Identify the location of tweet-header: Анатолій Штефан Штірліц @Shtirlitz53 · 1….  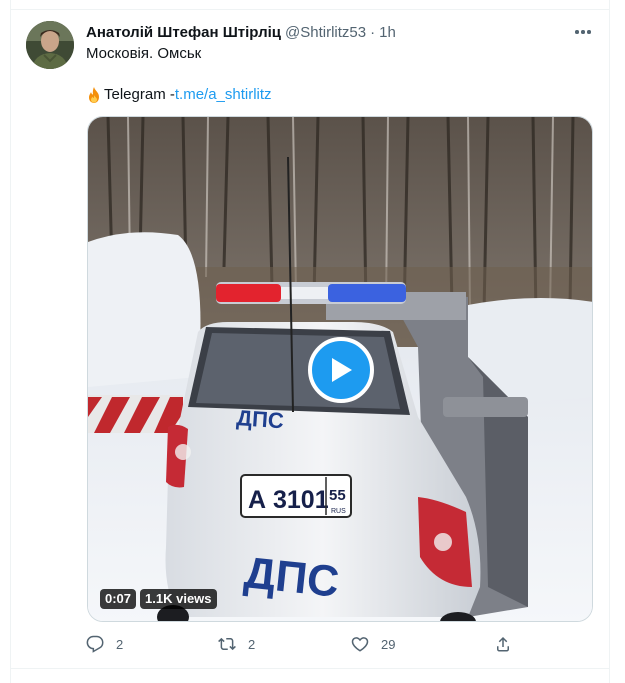
(241, 32).